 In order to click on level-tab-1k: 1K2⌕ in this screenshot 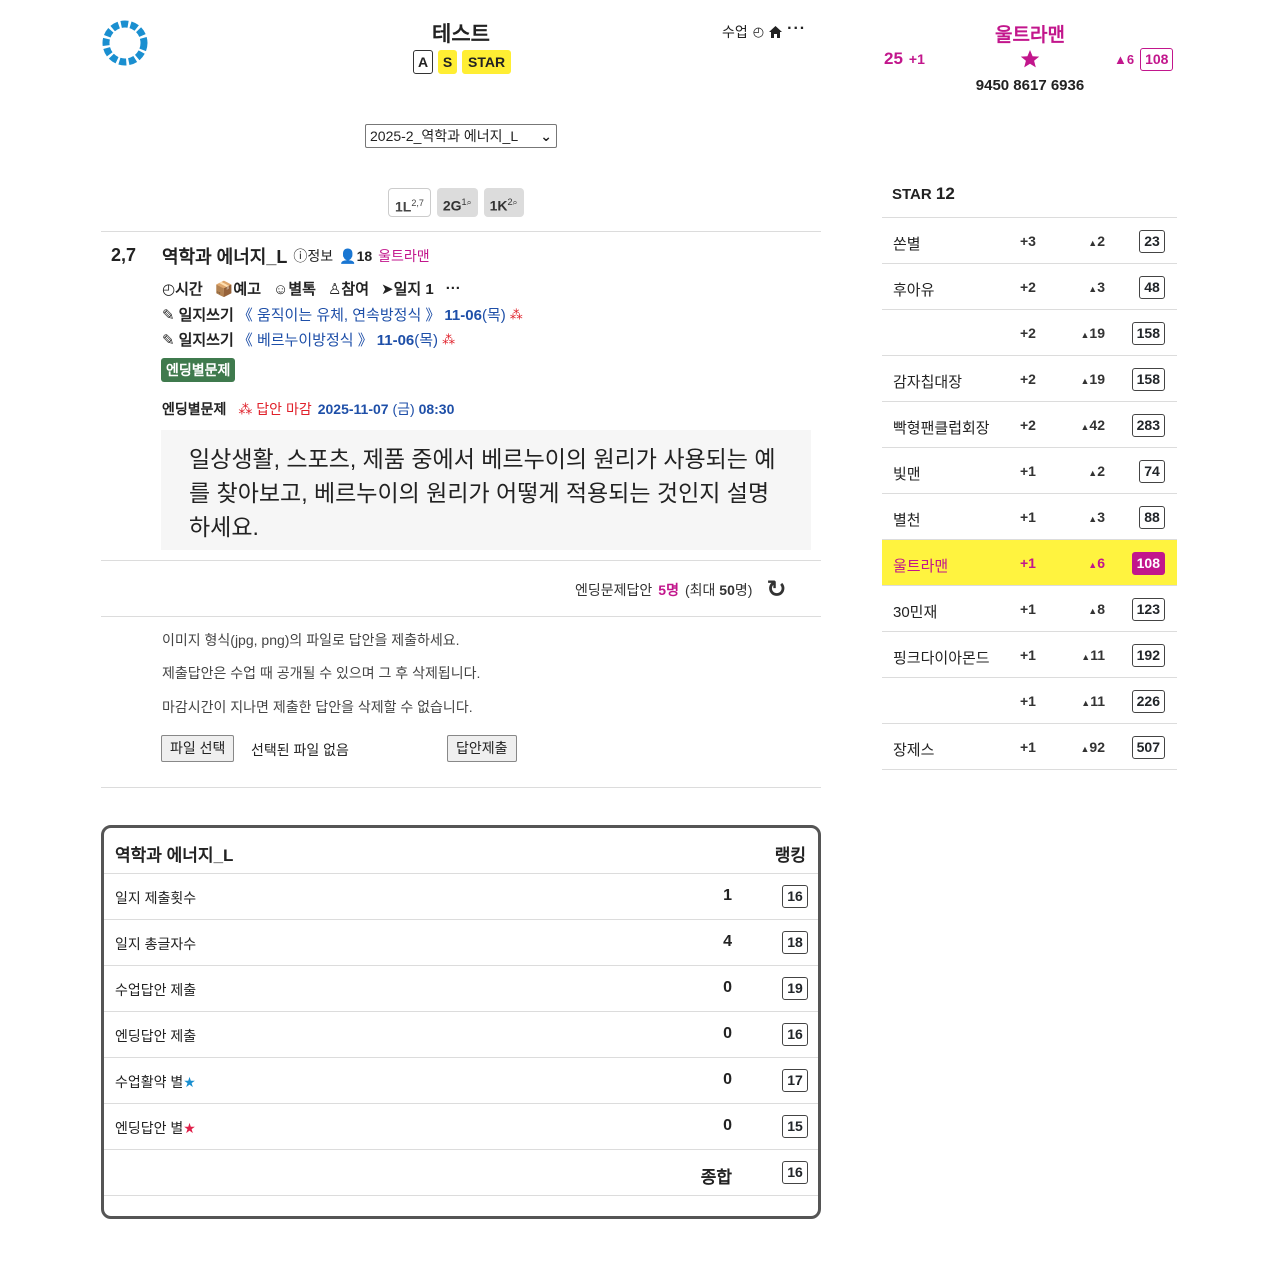, I will do `click(503, 202)`.